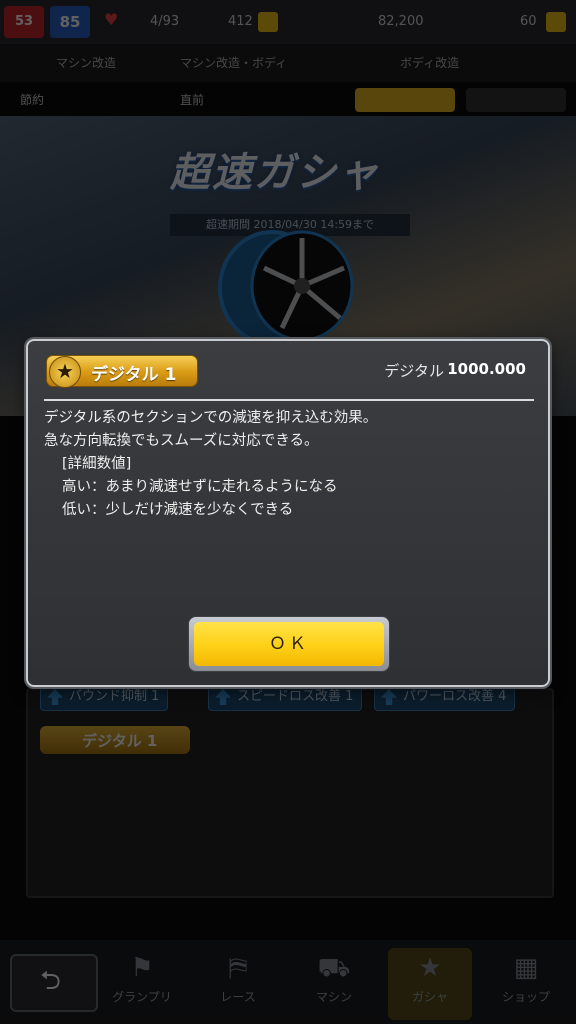  What do you see at coordinates (525, 997) in the screenshot?
I see `nav-label: ショップ` at bounding box center [525, 997].